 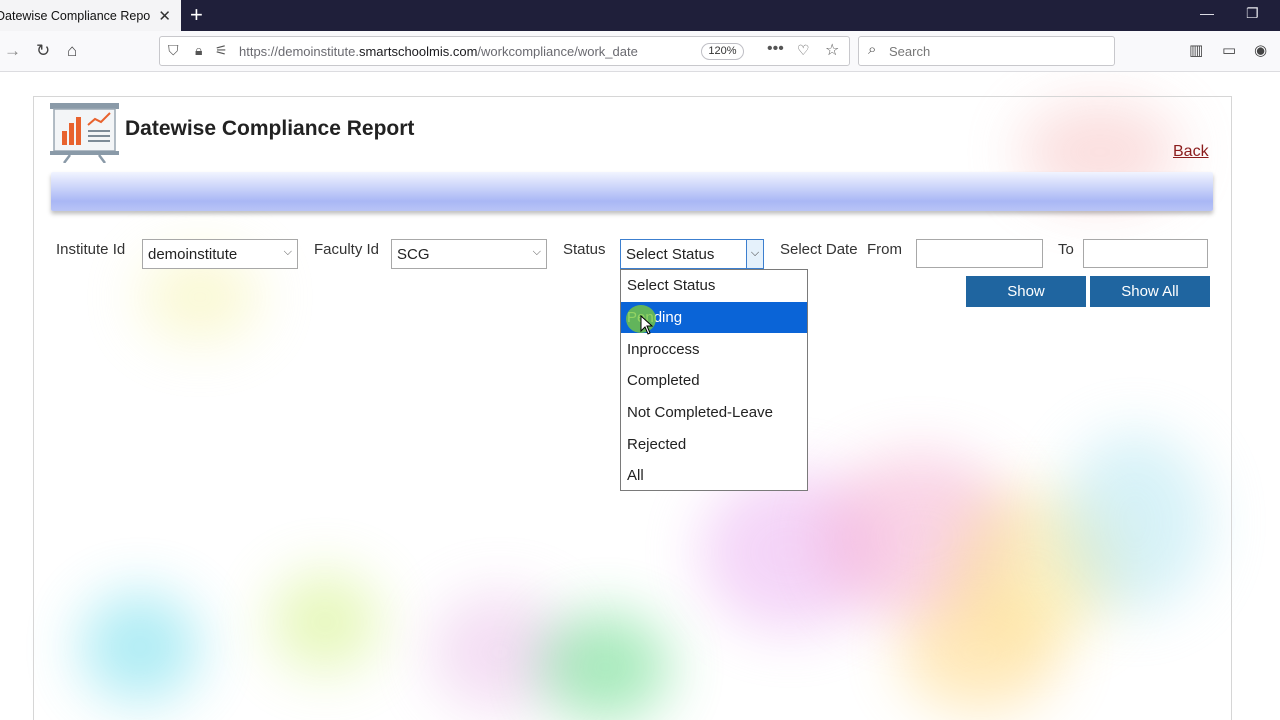 I want to click on show-button: Show, so click(x=1026, y=291).